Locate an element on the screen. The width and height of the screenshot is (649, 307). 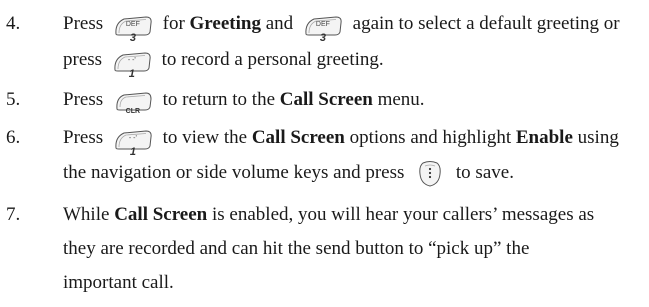
text: press is located at coordinates (83, 59).